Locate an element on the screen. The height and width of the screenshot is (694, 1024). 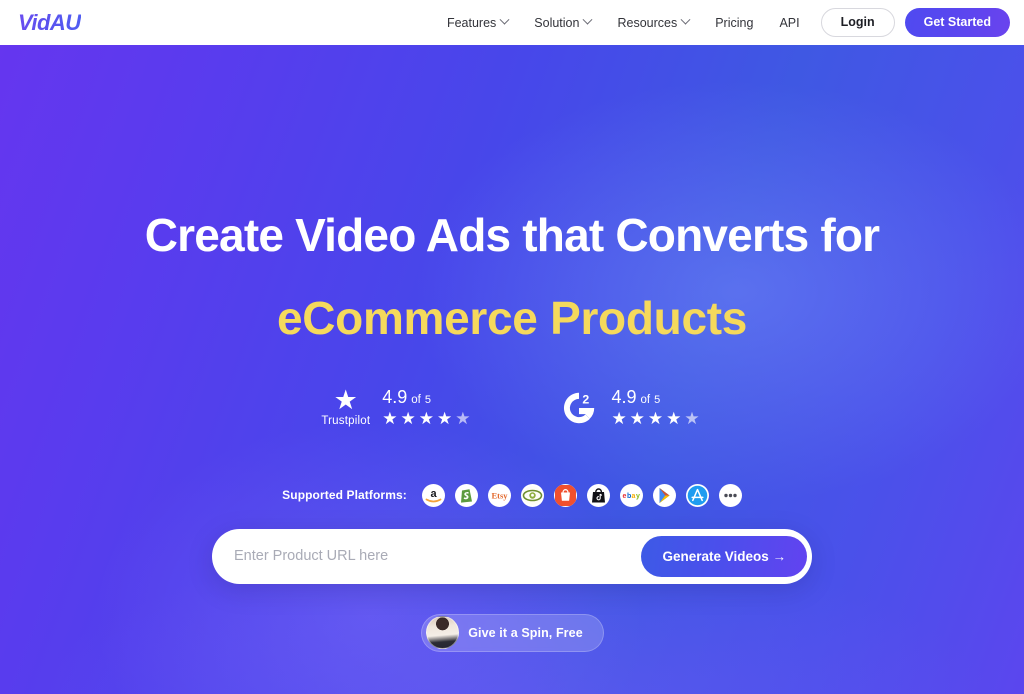
nav-label: Resources is located at coordinates (647, 22).